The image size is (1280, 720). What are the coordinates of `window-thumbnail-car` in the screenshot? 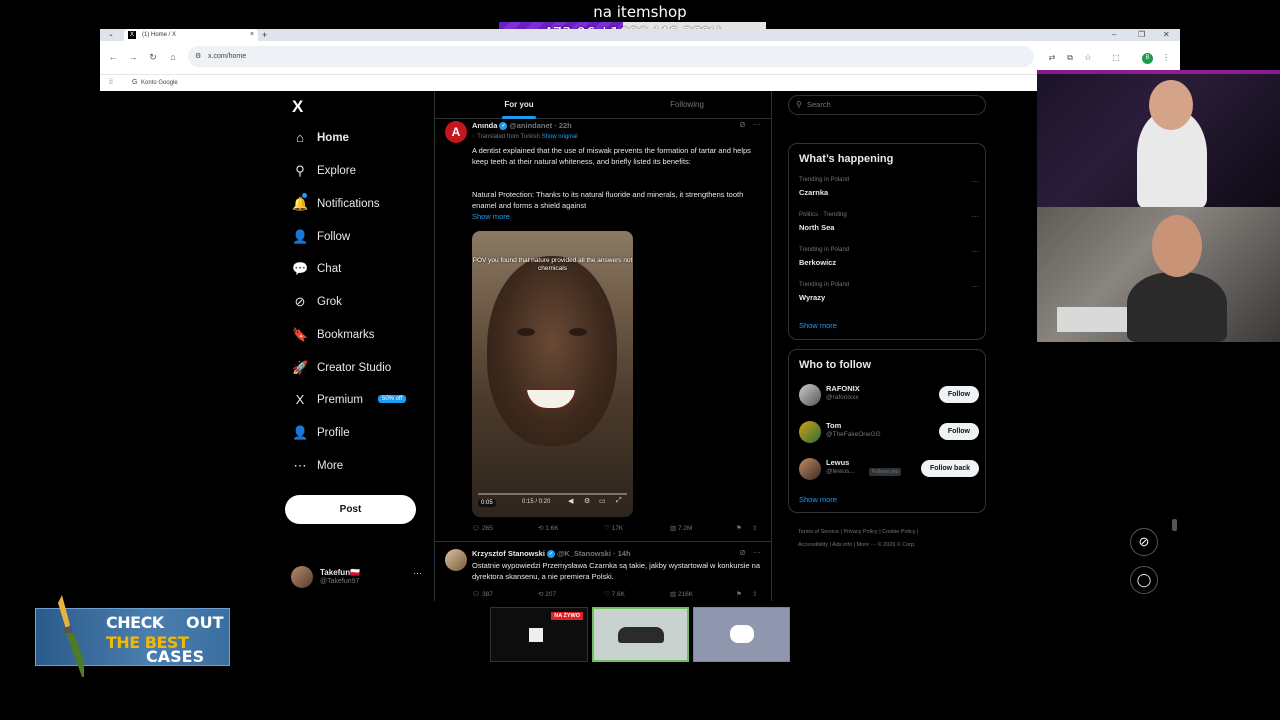 It's located at (640, 634).